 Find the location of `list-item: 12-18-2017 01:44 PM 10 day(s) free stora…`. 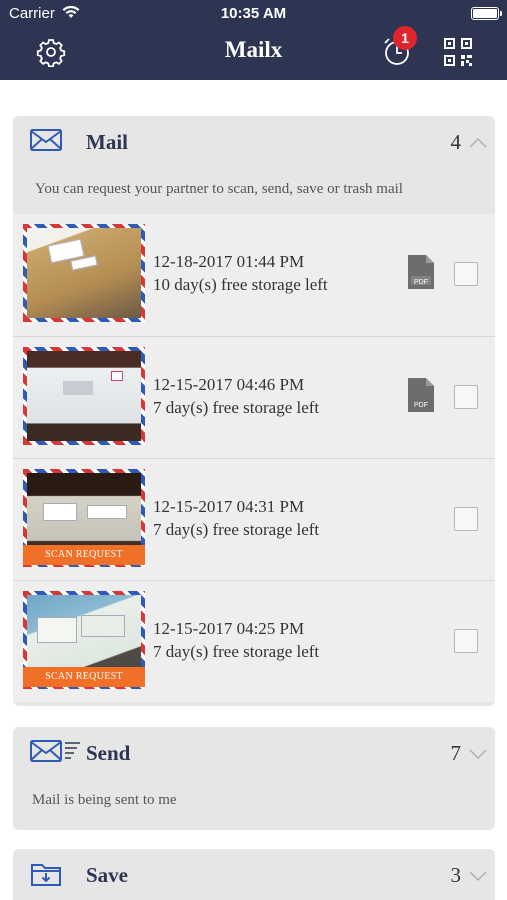

list-item: 12-18-2017 01:44 PM 10 day(s) free stora… is located at coordinates (254, 275).